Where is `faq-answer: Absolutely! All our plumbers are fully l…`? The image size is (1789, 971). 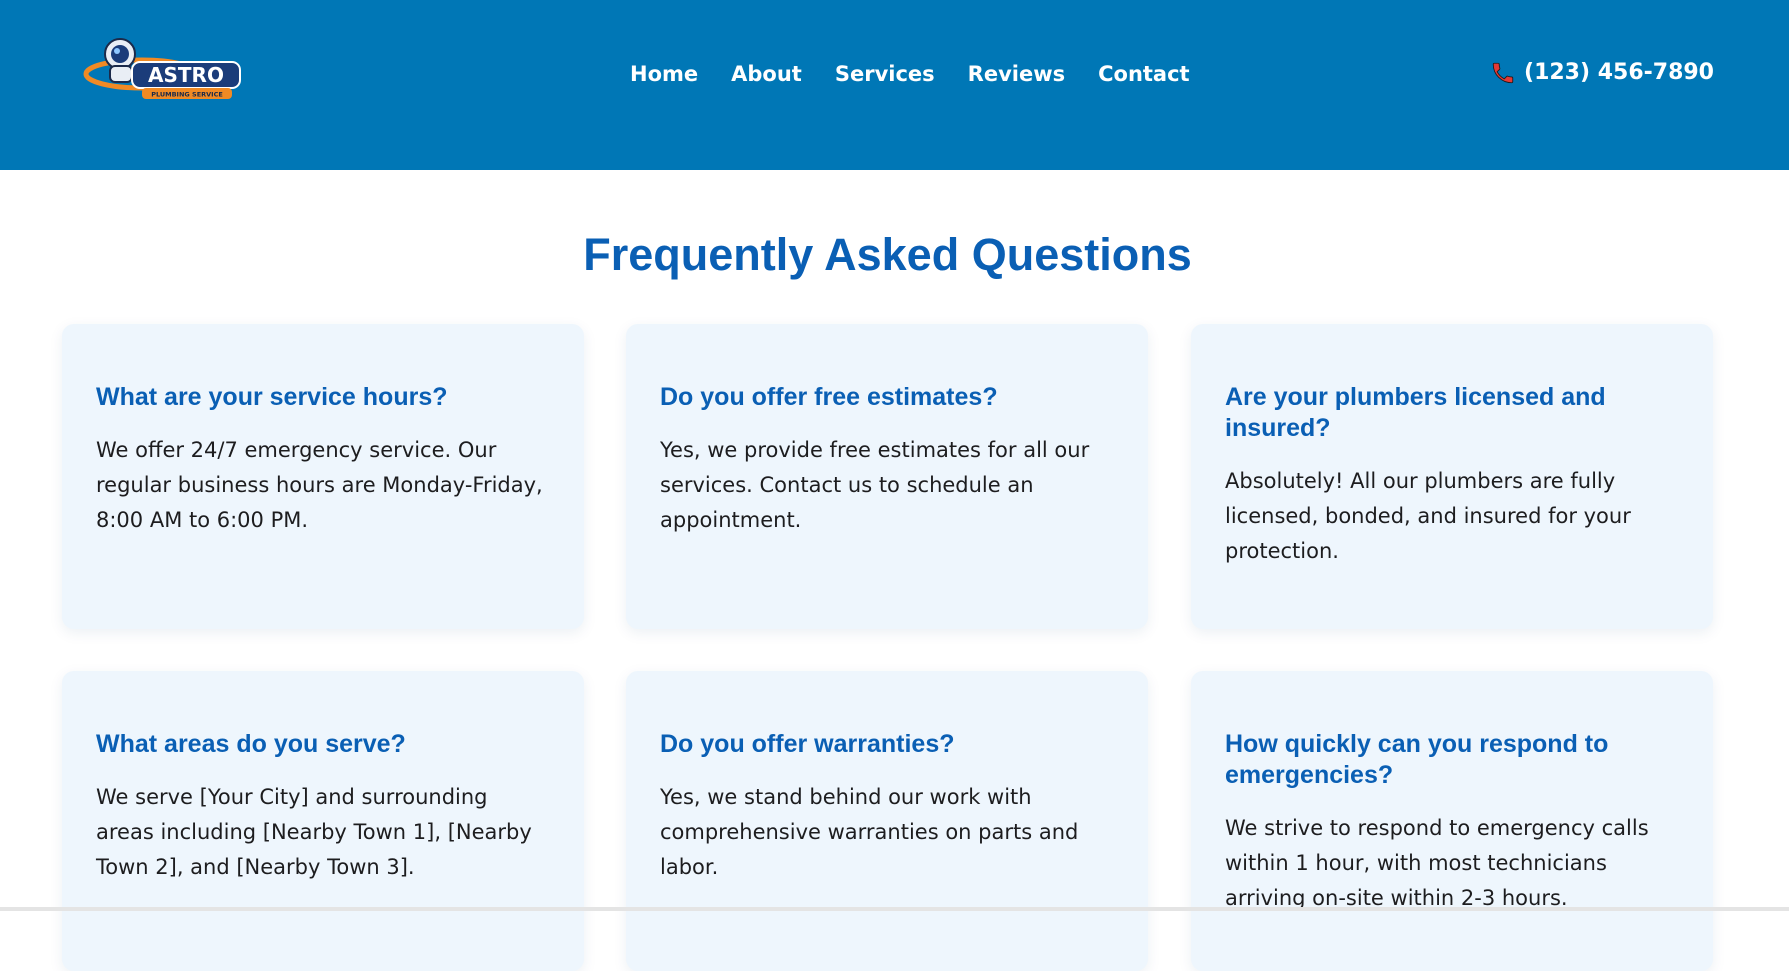
faq-answer: Absolutely! All our plumbers are fully l… is located at coordinates (1428, 516).